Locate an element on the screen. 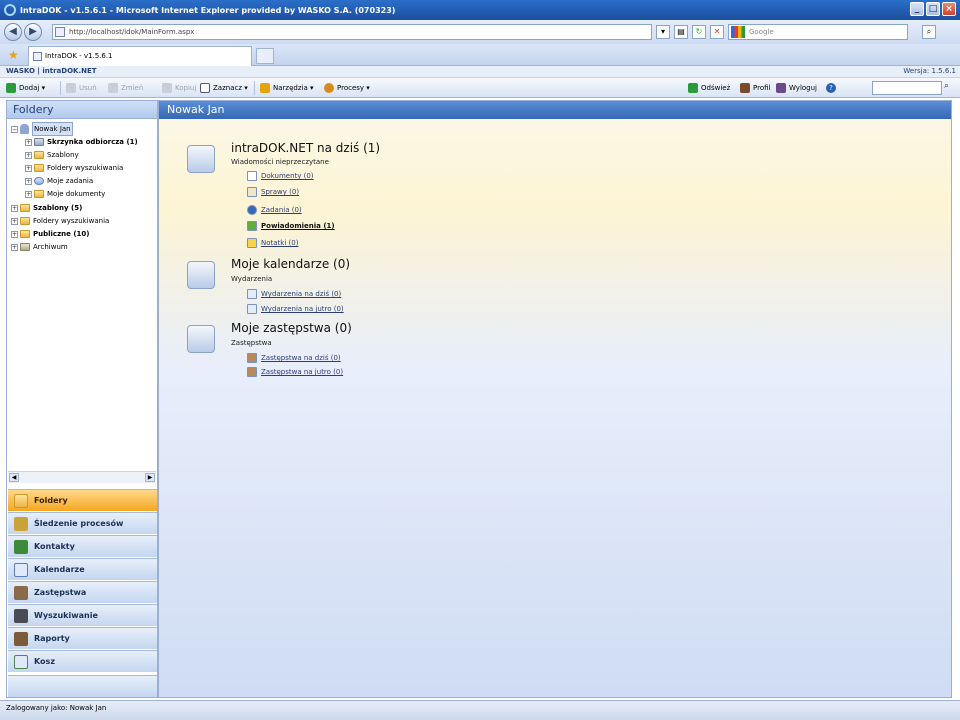 The height and width of the screenshot is (720, 960). link-substitutions-tomorrow: Zastępstwa na jutro (0) is located at coordinates (295, 372).